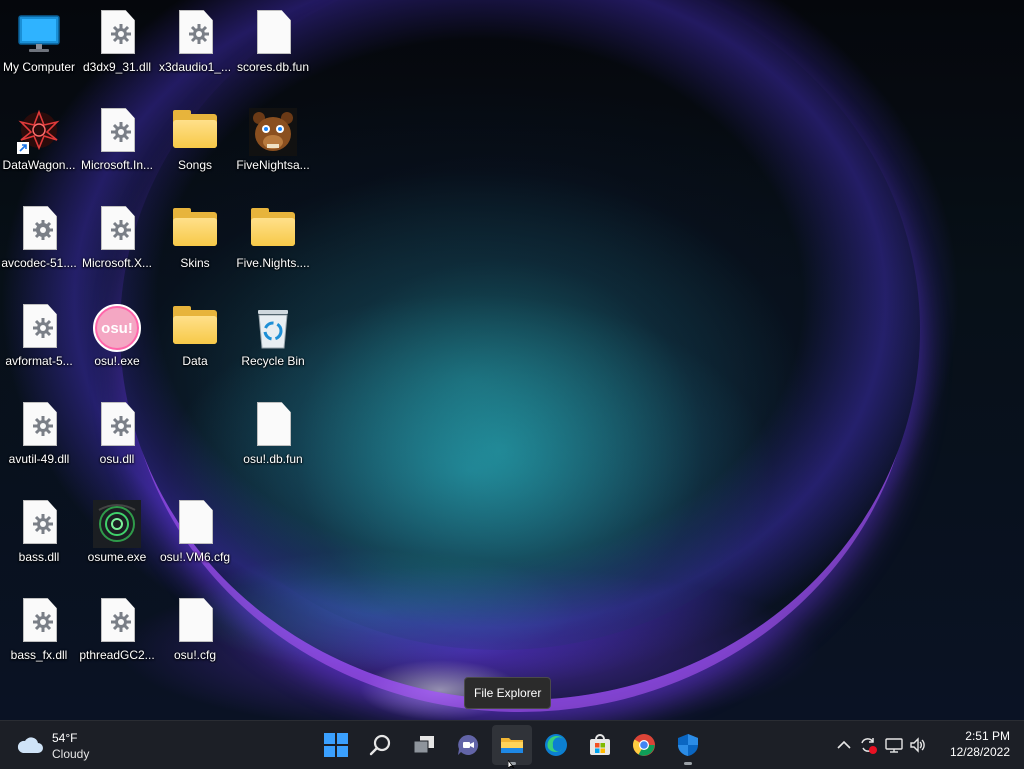  I want to click on icon-label: osu.dll, so click(117, 459).